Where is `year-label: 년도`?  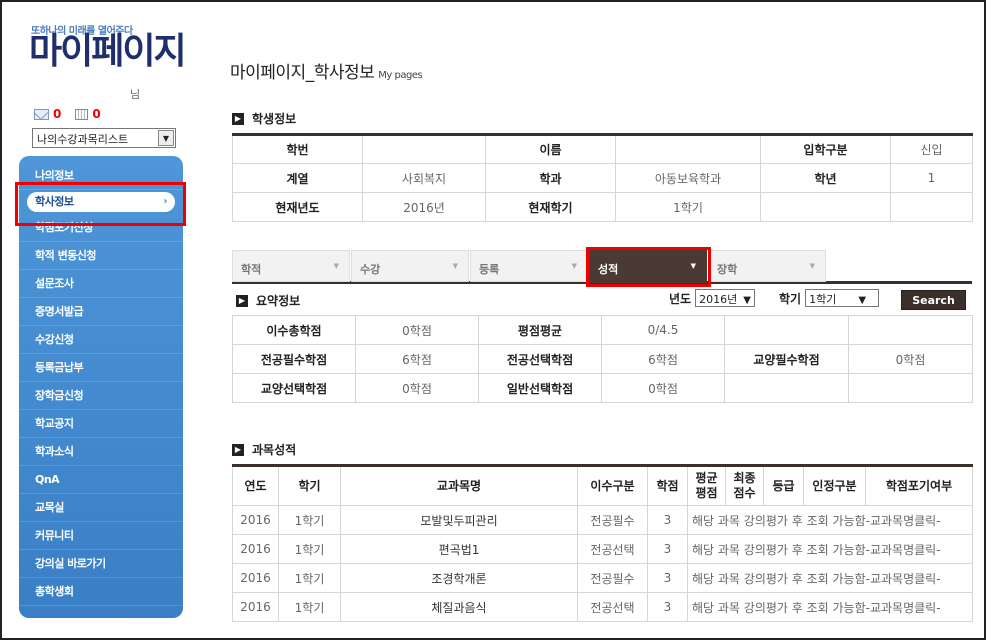
year-label: 년도 is located at coordinates (680, 298).